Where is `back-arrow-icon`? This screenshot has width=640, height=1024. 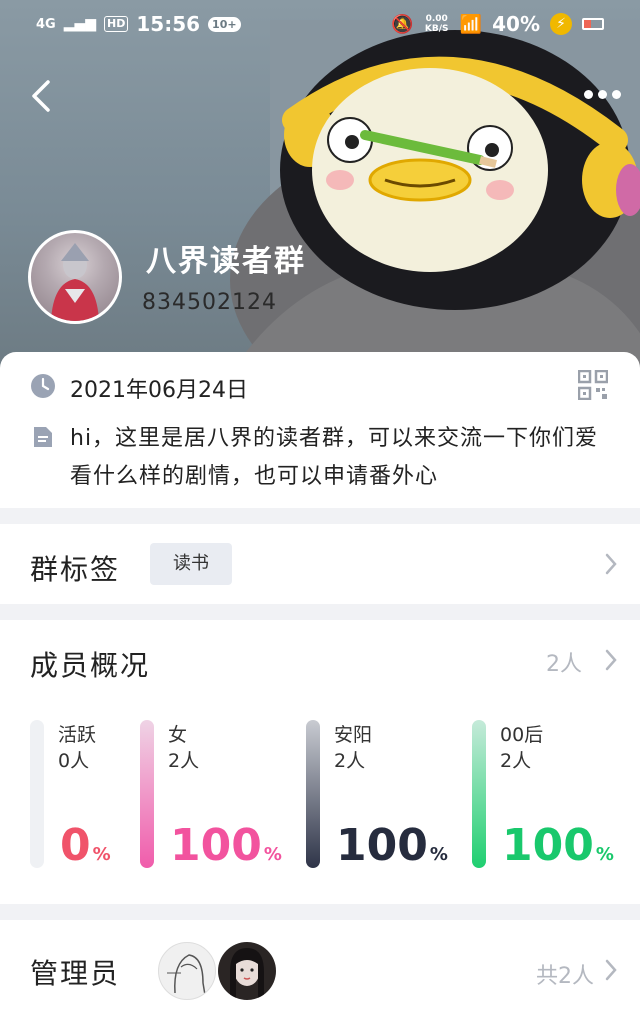 back-arrow-icon is located at coordinates (44, 96).